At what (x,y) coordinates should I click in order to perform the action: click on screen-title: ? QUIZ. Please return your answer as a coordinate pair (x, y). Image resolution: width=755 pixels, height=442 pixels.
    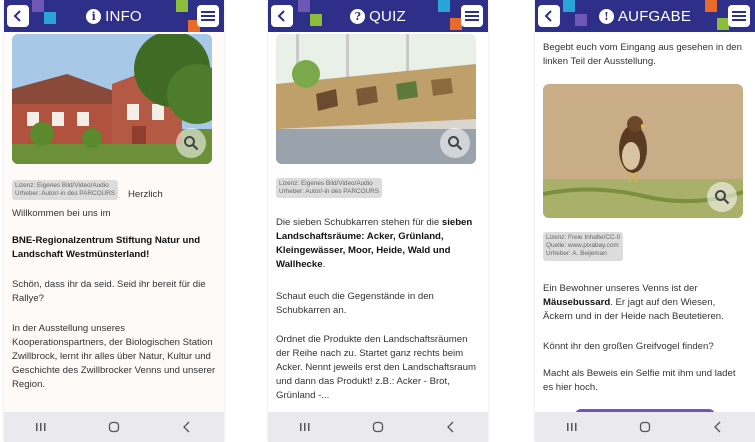
    Looking at the image, I should click on (378, 16).